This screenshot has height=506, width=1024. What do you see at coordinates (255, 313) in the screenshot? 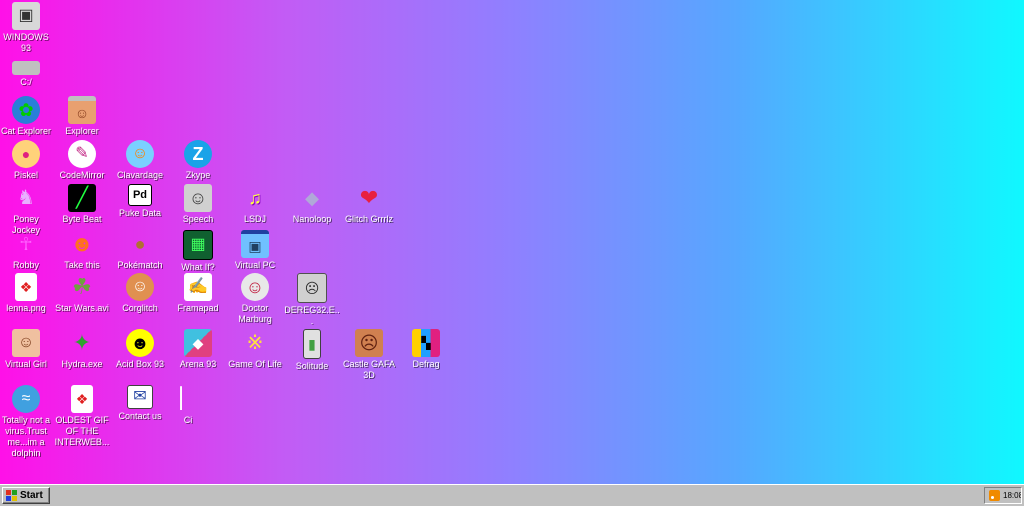
I see `icon-label: Doctor Marburg` at bounding box center [255, 313].